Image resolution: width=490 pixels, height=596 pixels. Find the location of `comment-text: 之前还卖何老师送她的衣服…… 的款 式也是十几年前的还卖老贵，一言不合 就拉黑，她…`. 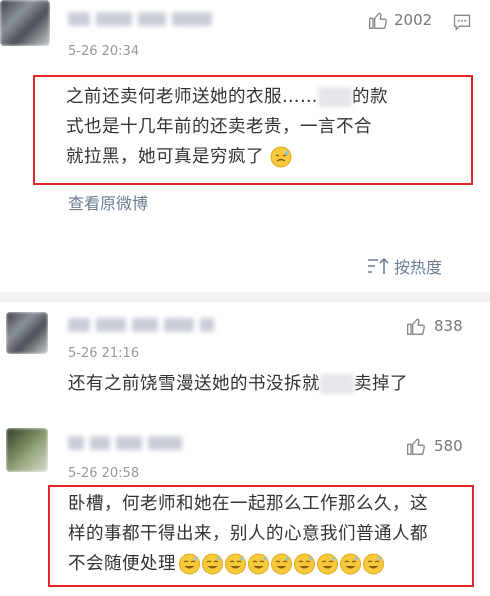

comment-text: 之前还卖何老师送她的衣服…… 的款 式也是十几年前的还卖老贵，一言不合 就拉黑，她… is located at coordinates (227, 127).